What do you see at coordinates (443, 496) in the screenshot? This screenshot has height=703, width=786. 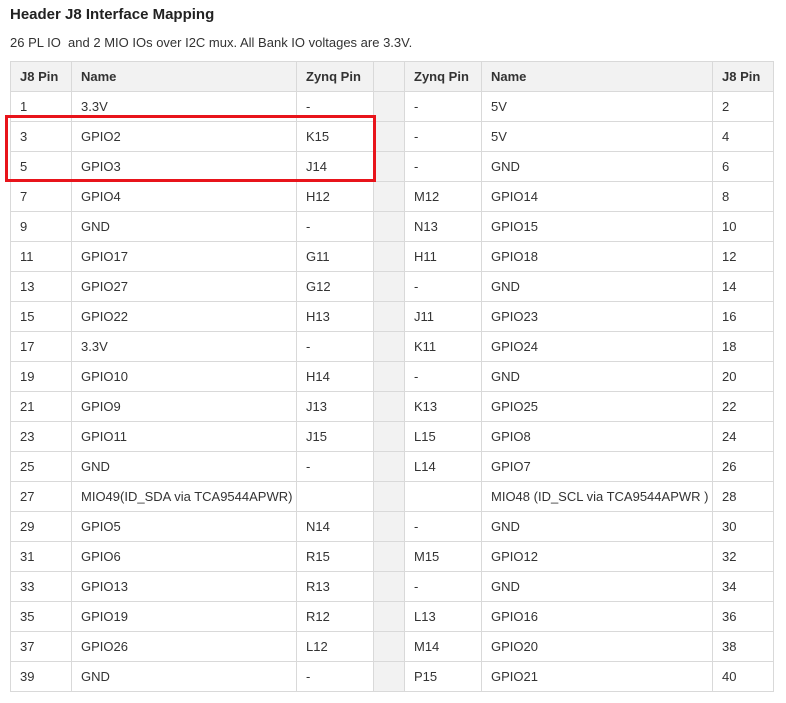 I see `cell-zynq-pin-right` at bounding box center [443, 496].